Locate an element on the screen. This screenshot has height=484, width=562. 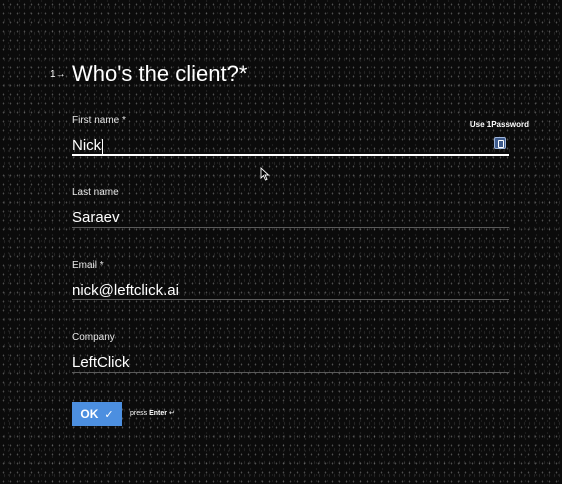
first-name-value: Nick is located at coordinates (87, 145).